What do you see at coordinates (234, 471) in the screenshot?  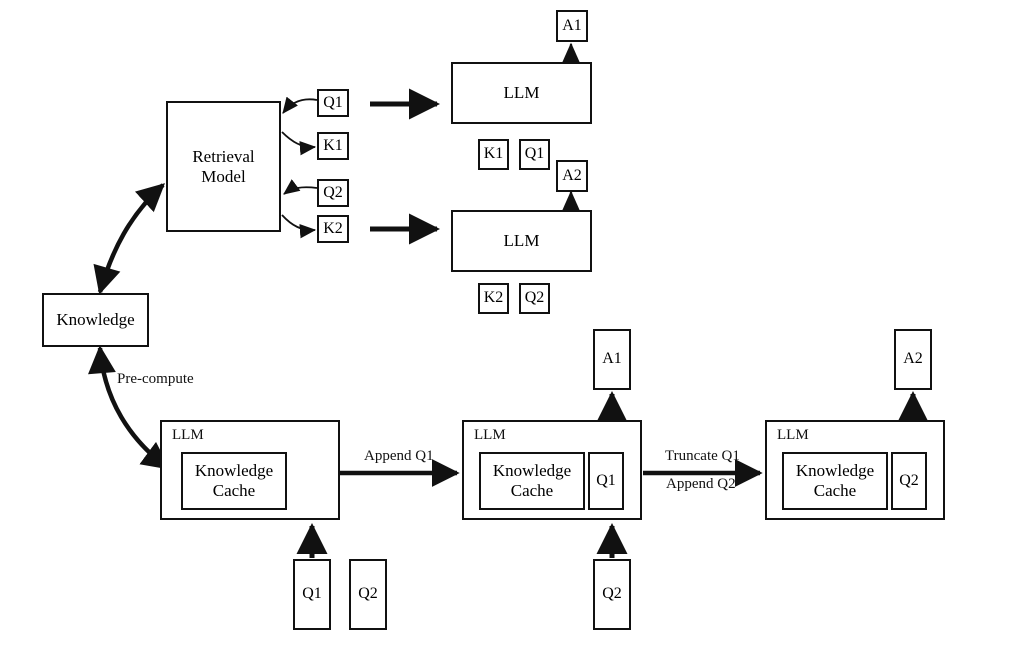 I see `stage1-cache-line1: Knowledge` at bounding box center [234, 471].